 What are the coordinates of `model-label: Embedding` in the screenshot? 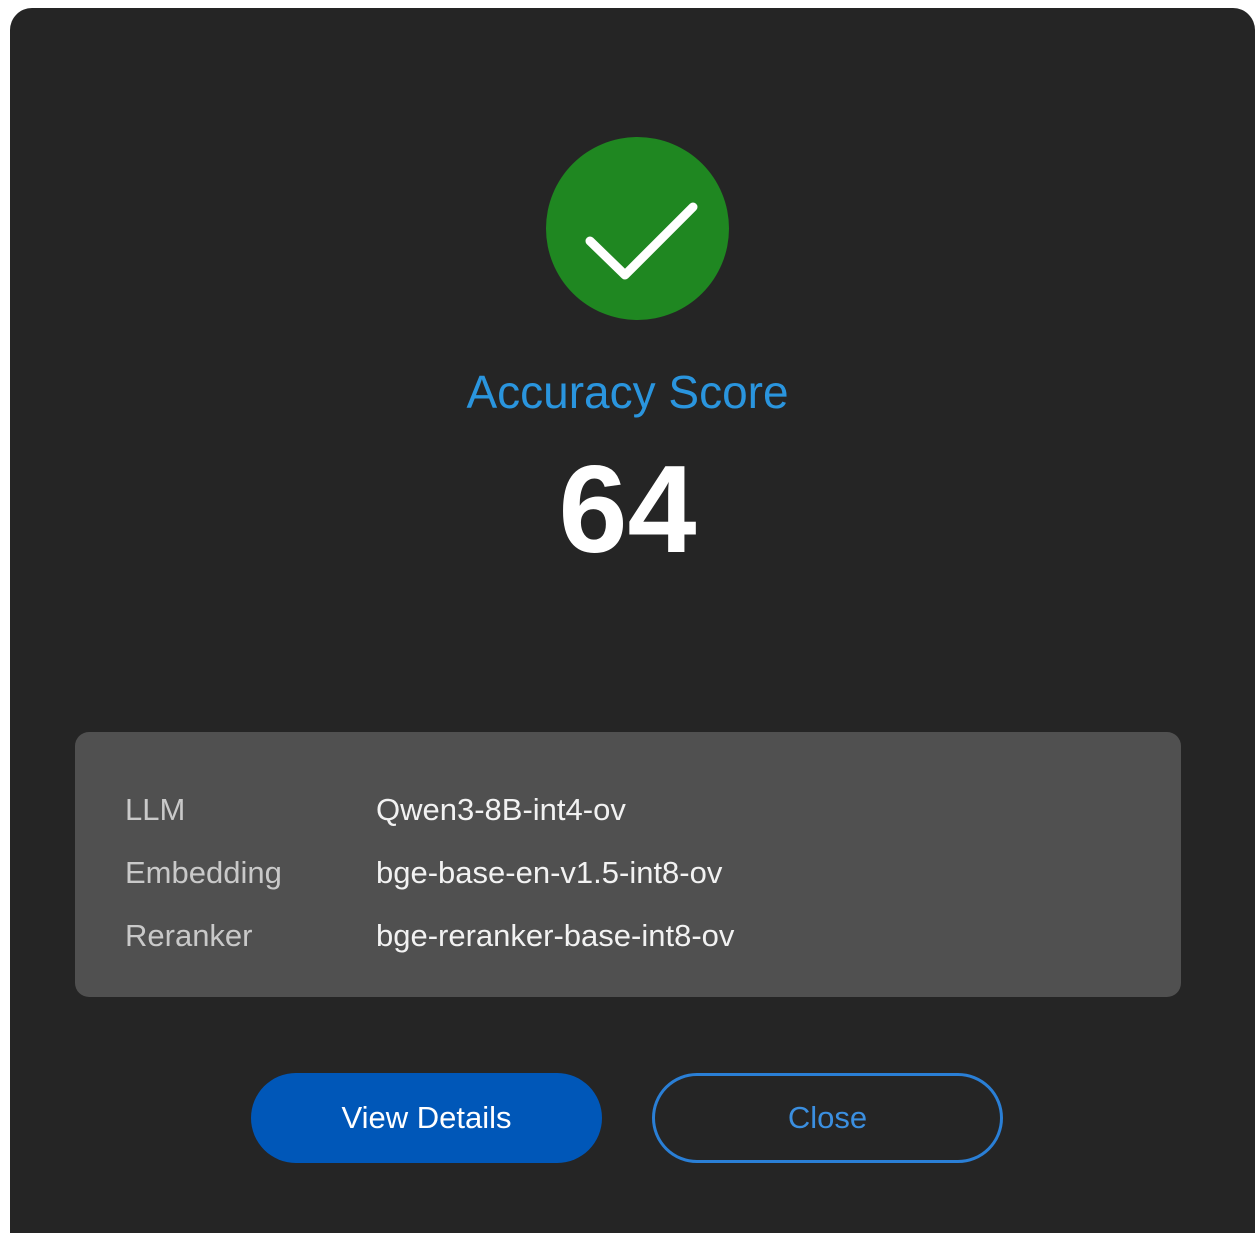 It's located at (203, 872).